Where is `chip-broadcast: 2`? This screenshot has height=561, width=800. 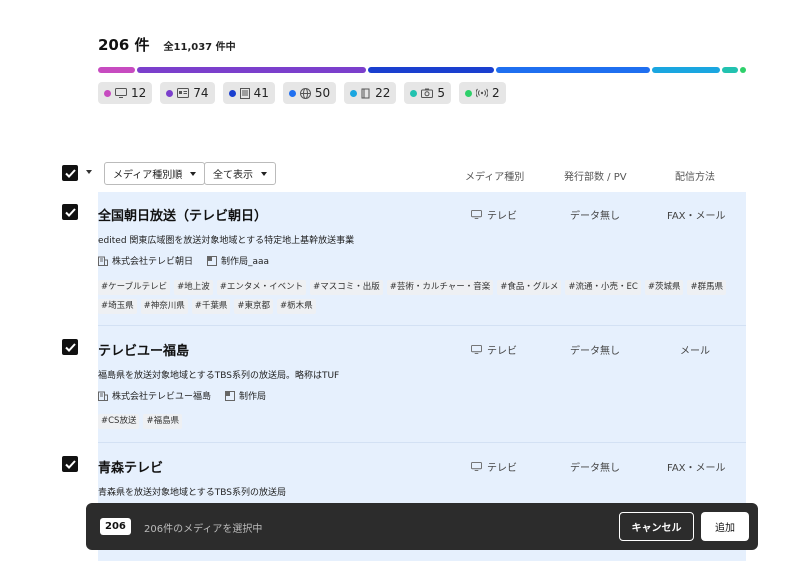 chip-broadcast: 2 is located at coordinates (482, 93).